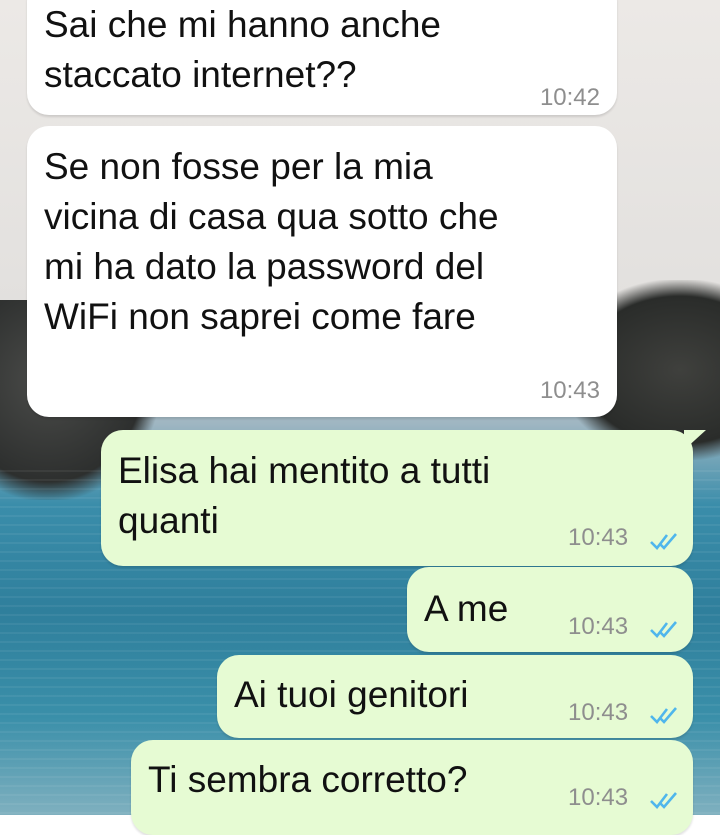 Image resolution: width=720 pixels, height=835 pixels. Describe the element at coordinates (308, 779) in the screenshot. I see `message-text: Ti sembra corretto?` at that location.